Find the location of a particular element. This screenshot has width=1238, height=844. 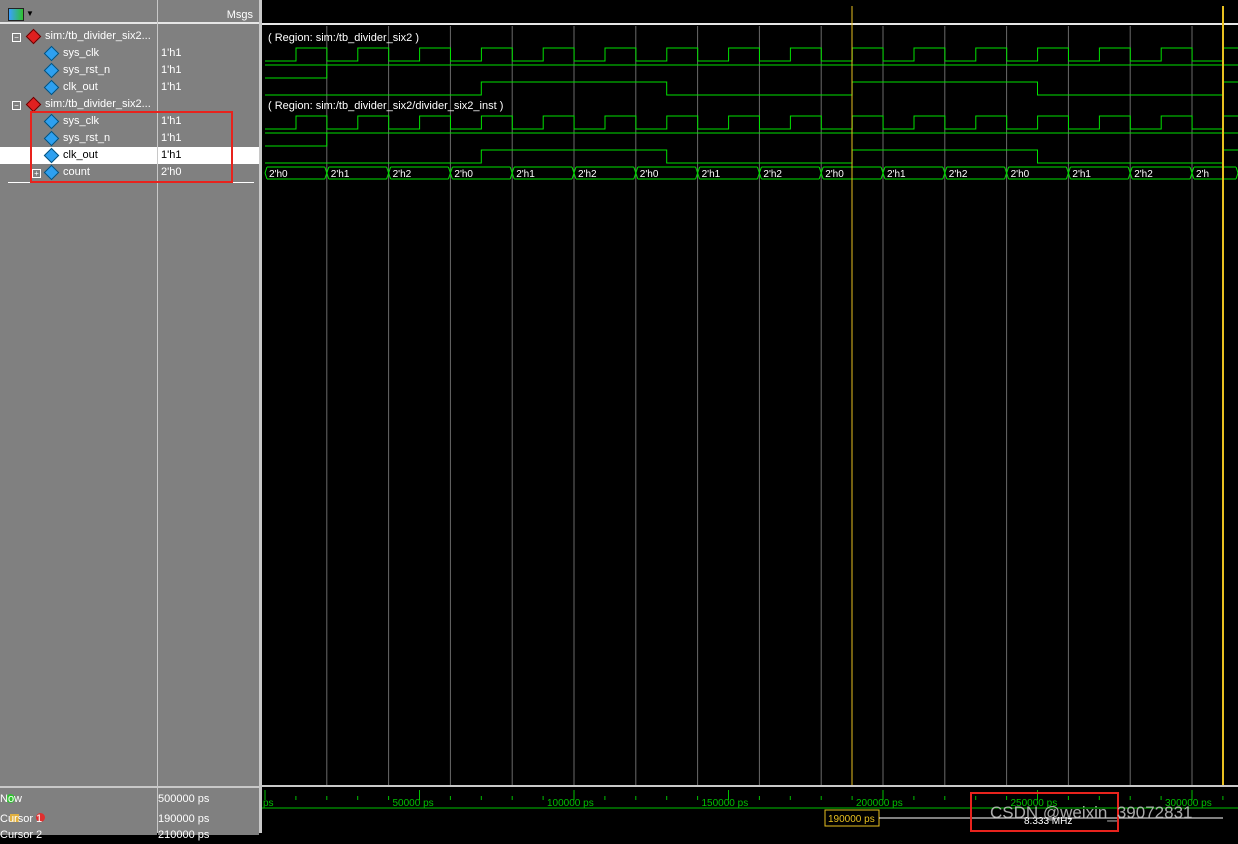

now-label: Now is located at coordinates (11, 799).